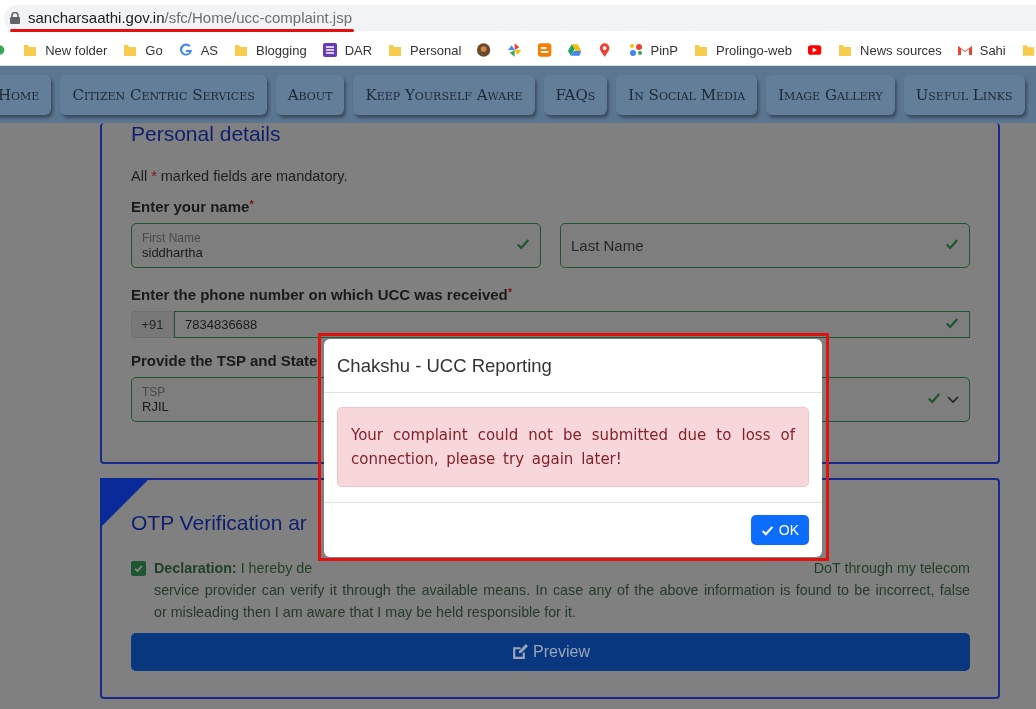 This screenshot has width=1036, height=709. What do you see at coordinates (310, 94) in the screenshot?
I see `nav-button: About` at bounding box center [310, 94].